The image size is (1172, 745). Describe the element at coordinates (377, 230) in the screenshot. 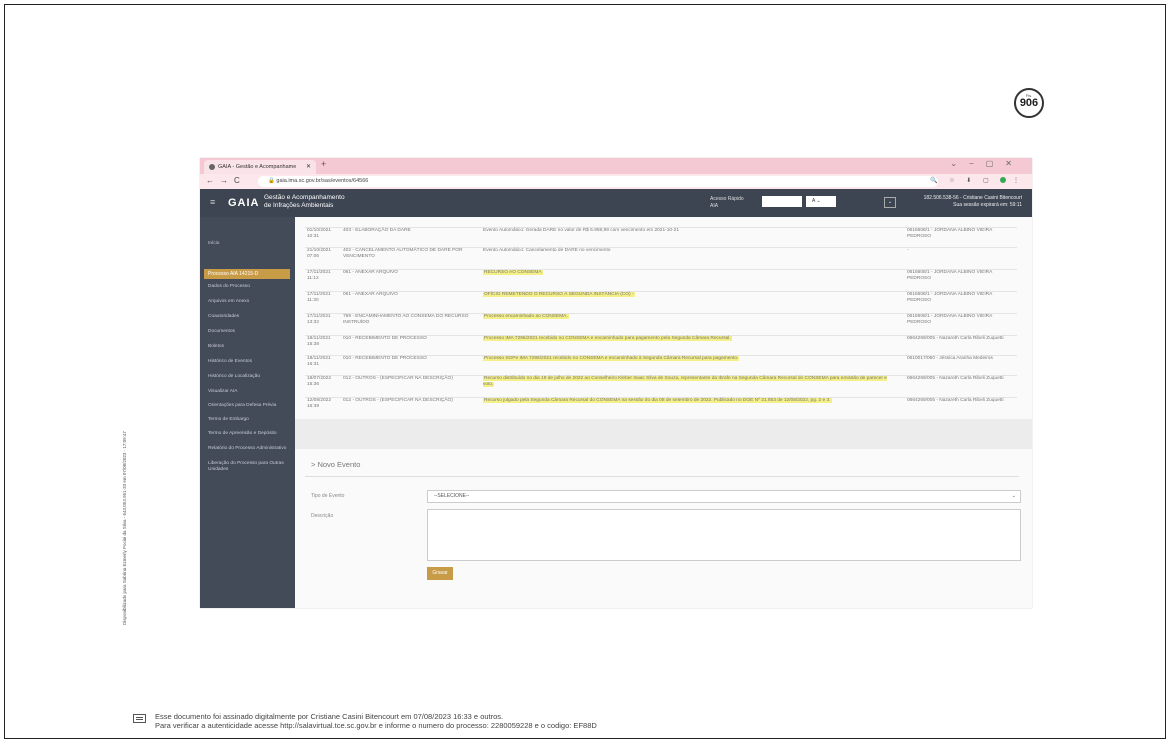

I see `event-type: 403 - ELABORAÇÃO DA DARE` at that location.